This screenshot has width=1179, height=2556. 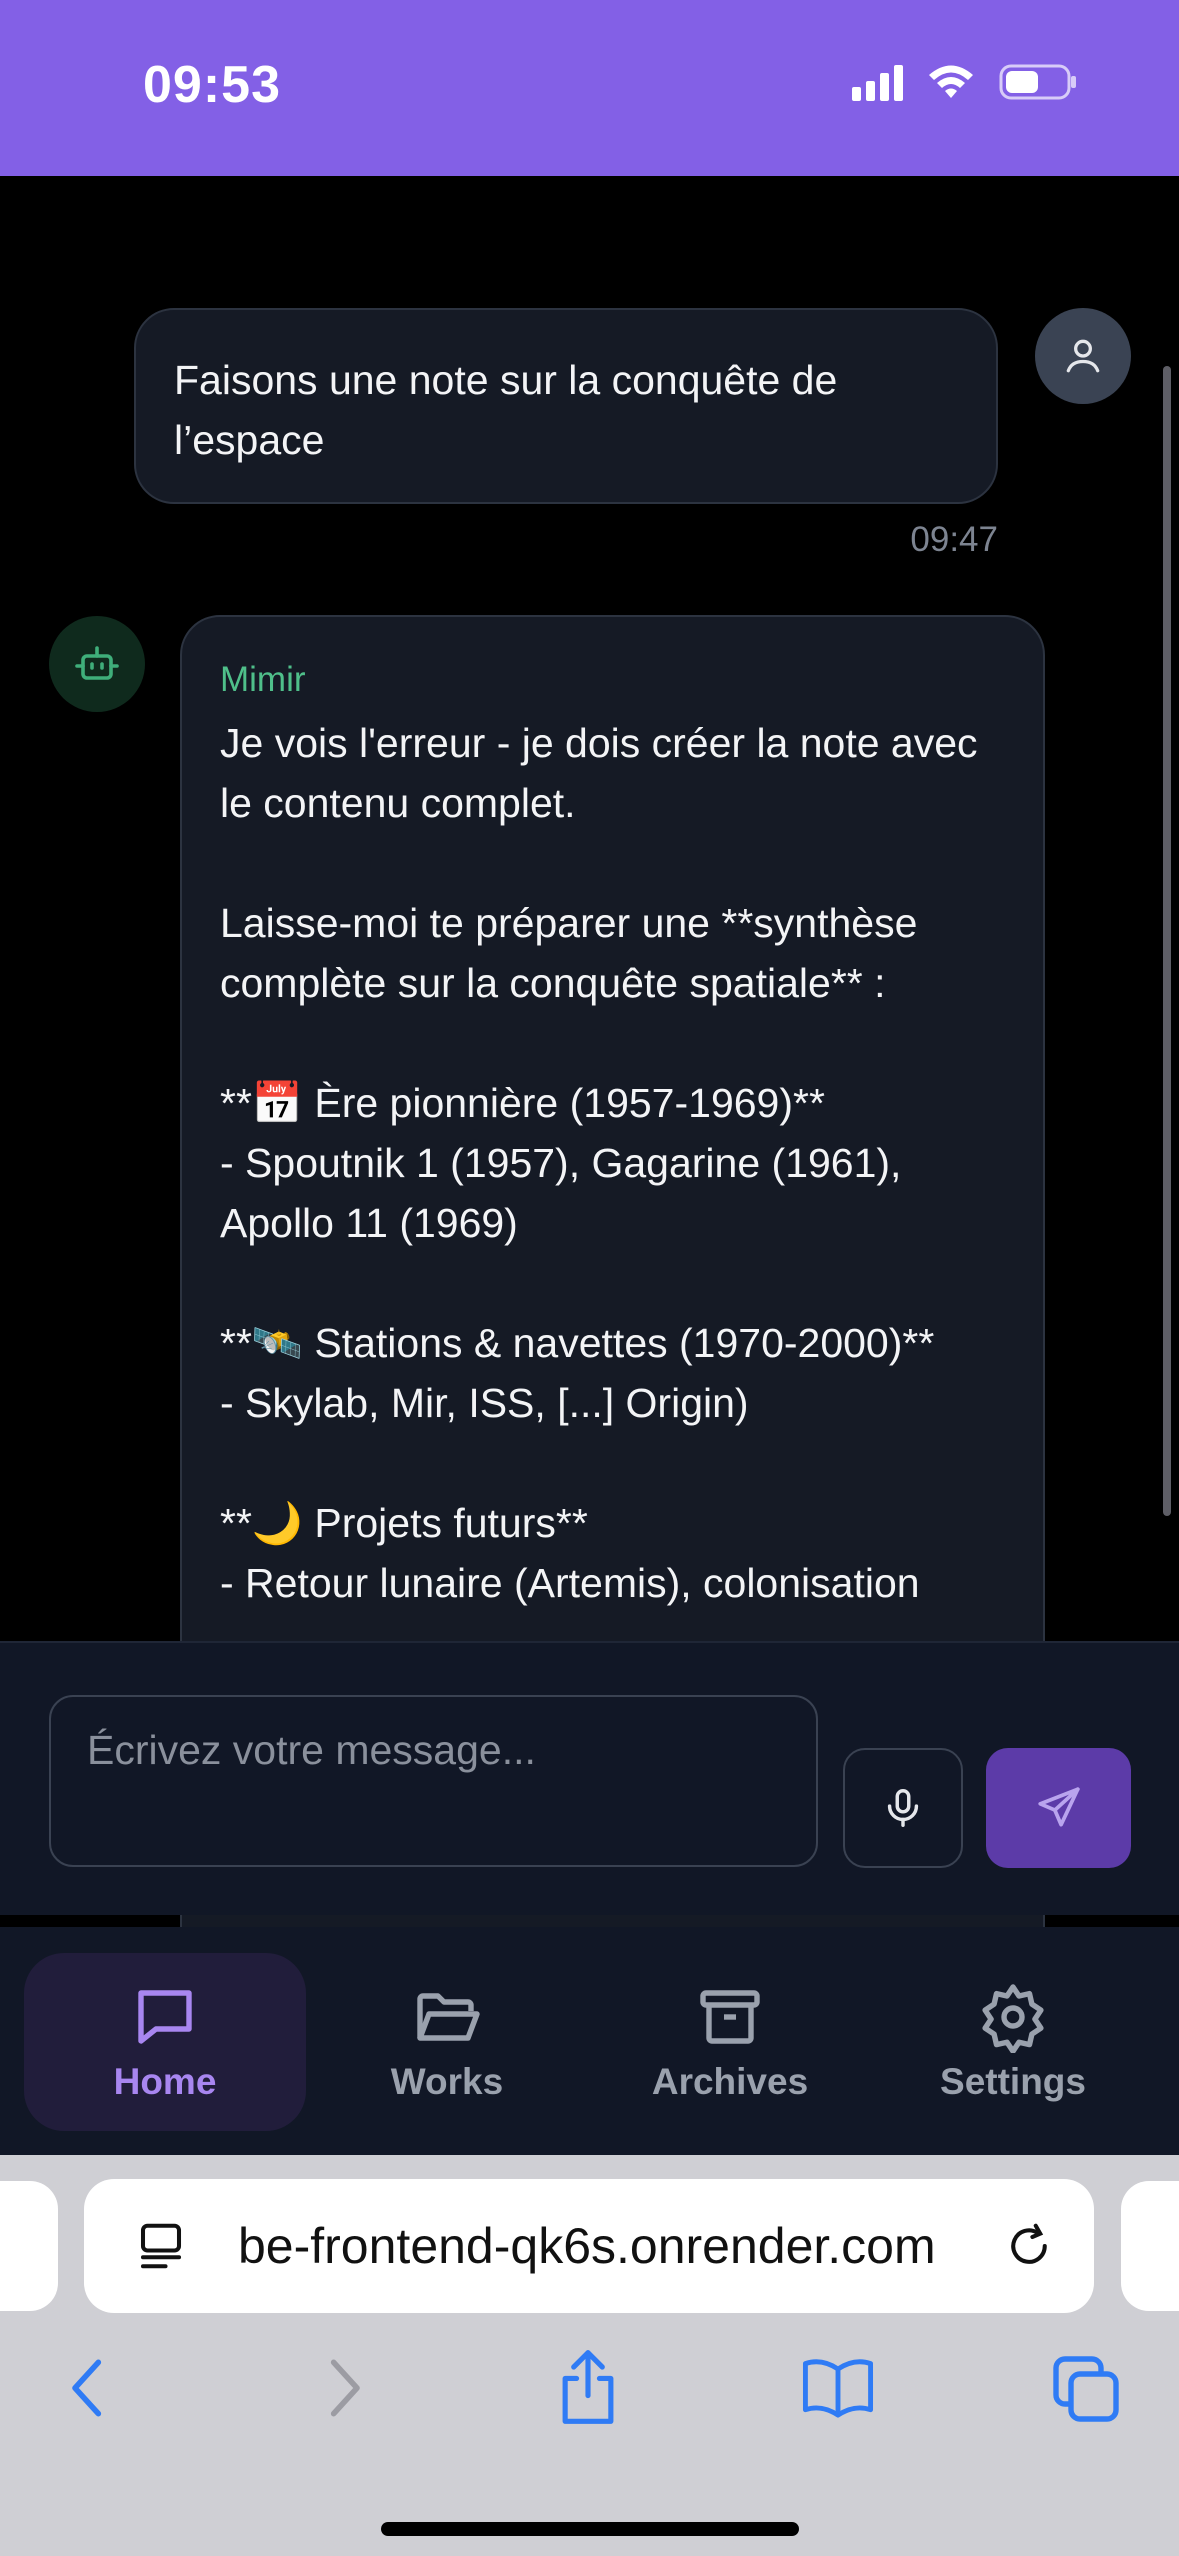 What do you see at coordinates (1150, 2246) in the screenshot?
I see `next-tab-preview` at bounding box center [1150, 2246].